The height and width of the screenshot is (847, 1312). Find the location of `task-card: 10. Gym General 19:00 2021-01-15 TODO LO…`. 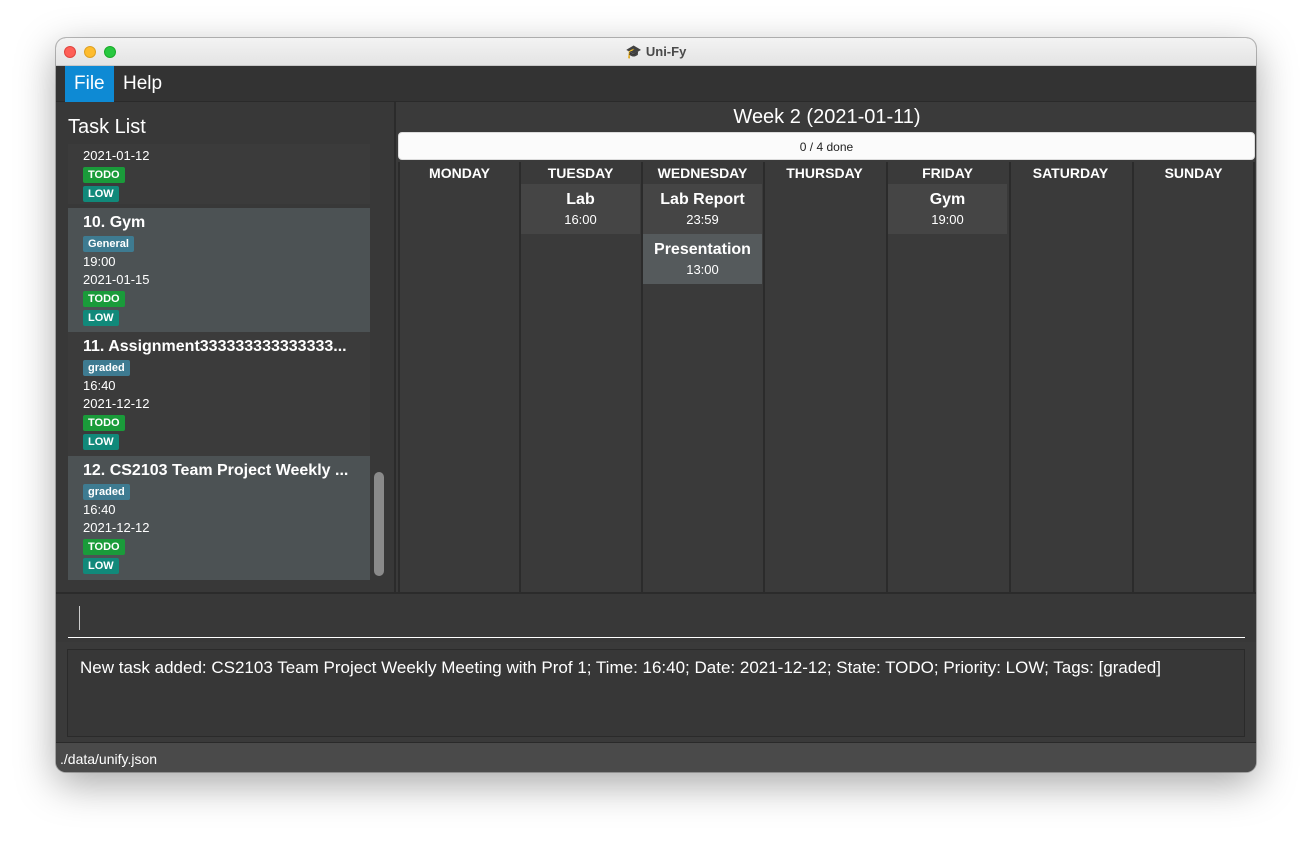

task-card: 10. Gym General 19:00 2021-01-15 TODO LO… is located at coordinates (219, 270).